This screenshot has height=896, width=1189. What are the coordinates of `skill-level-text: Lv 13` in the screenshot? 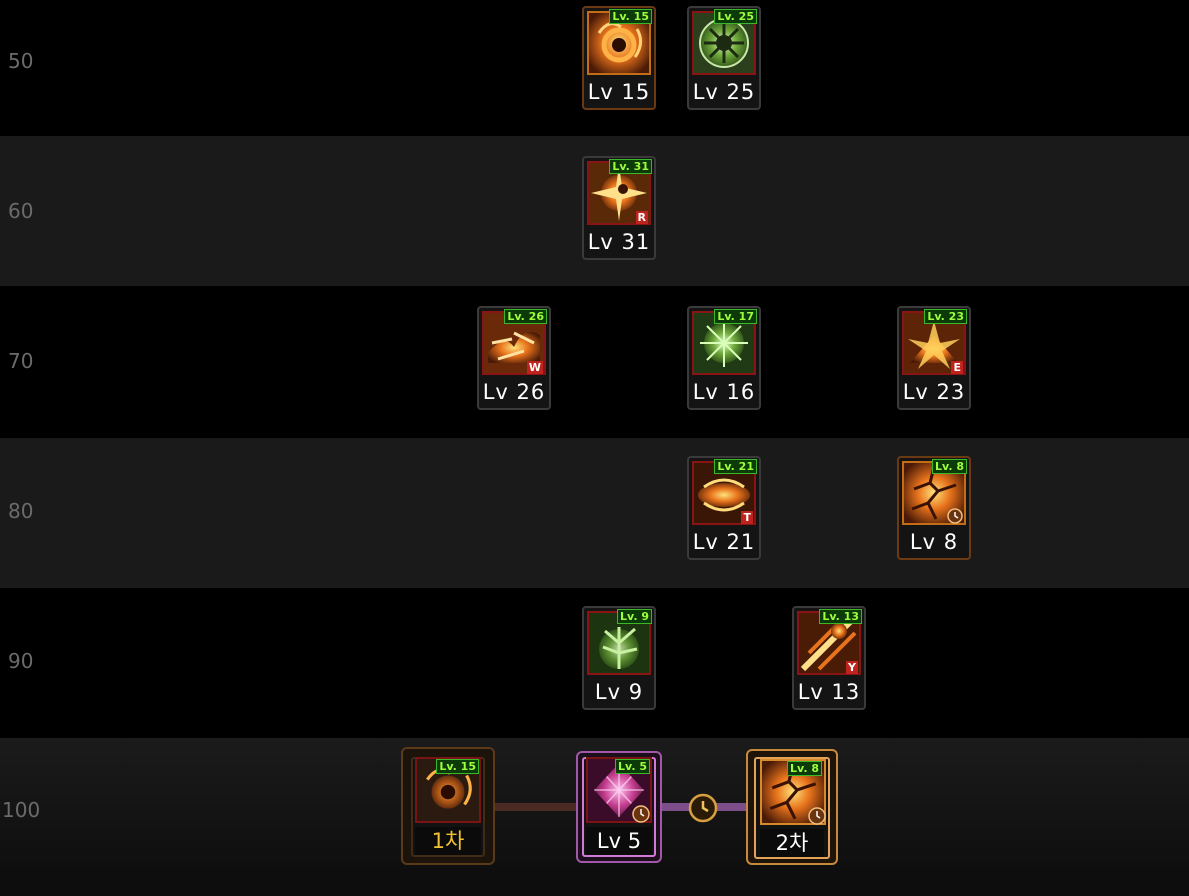 It's located at (829, 692).